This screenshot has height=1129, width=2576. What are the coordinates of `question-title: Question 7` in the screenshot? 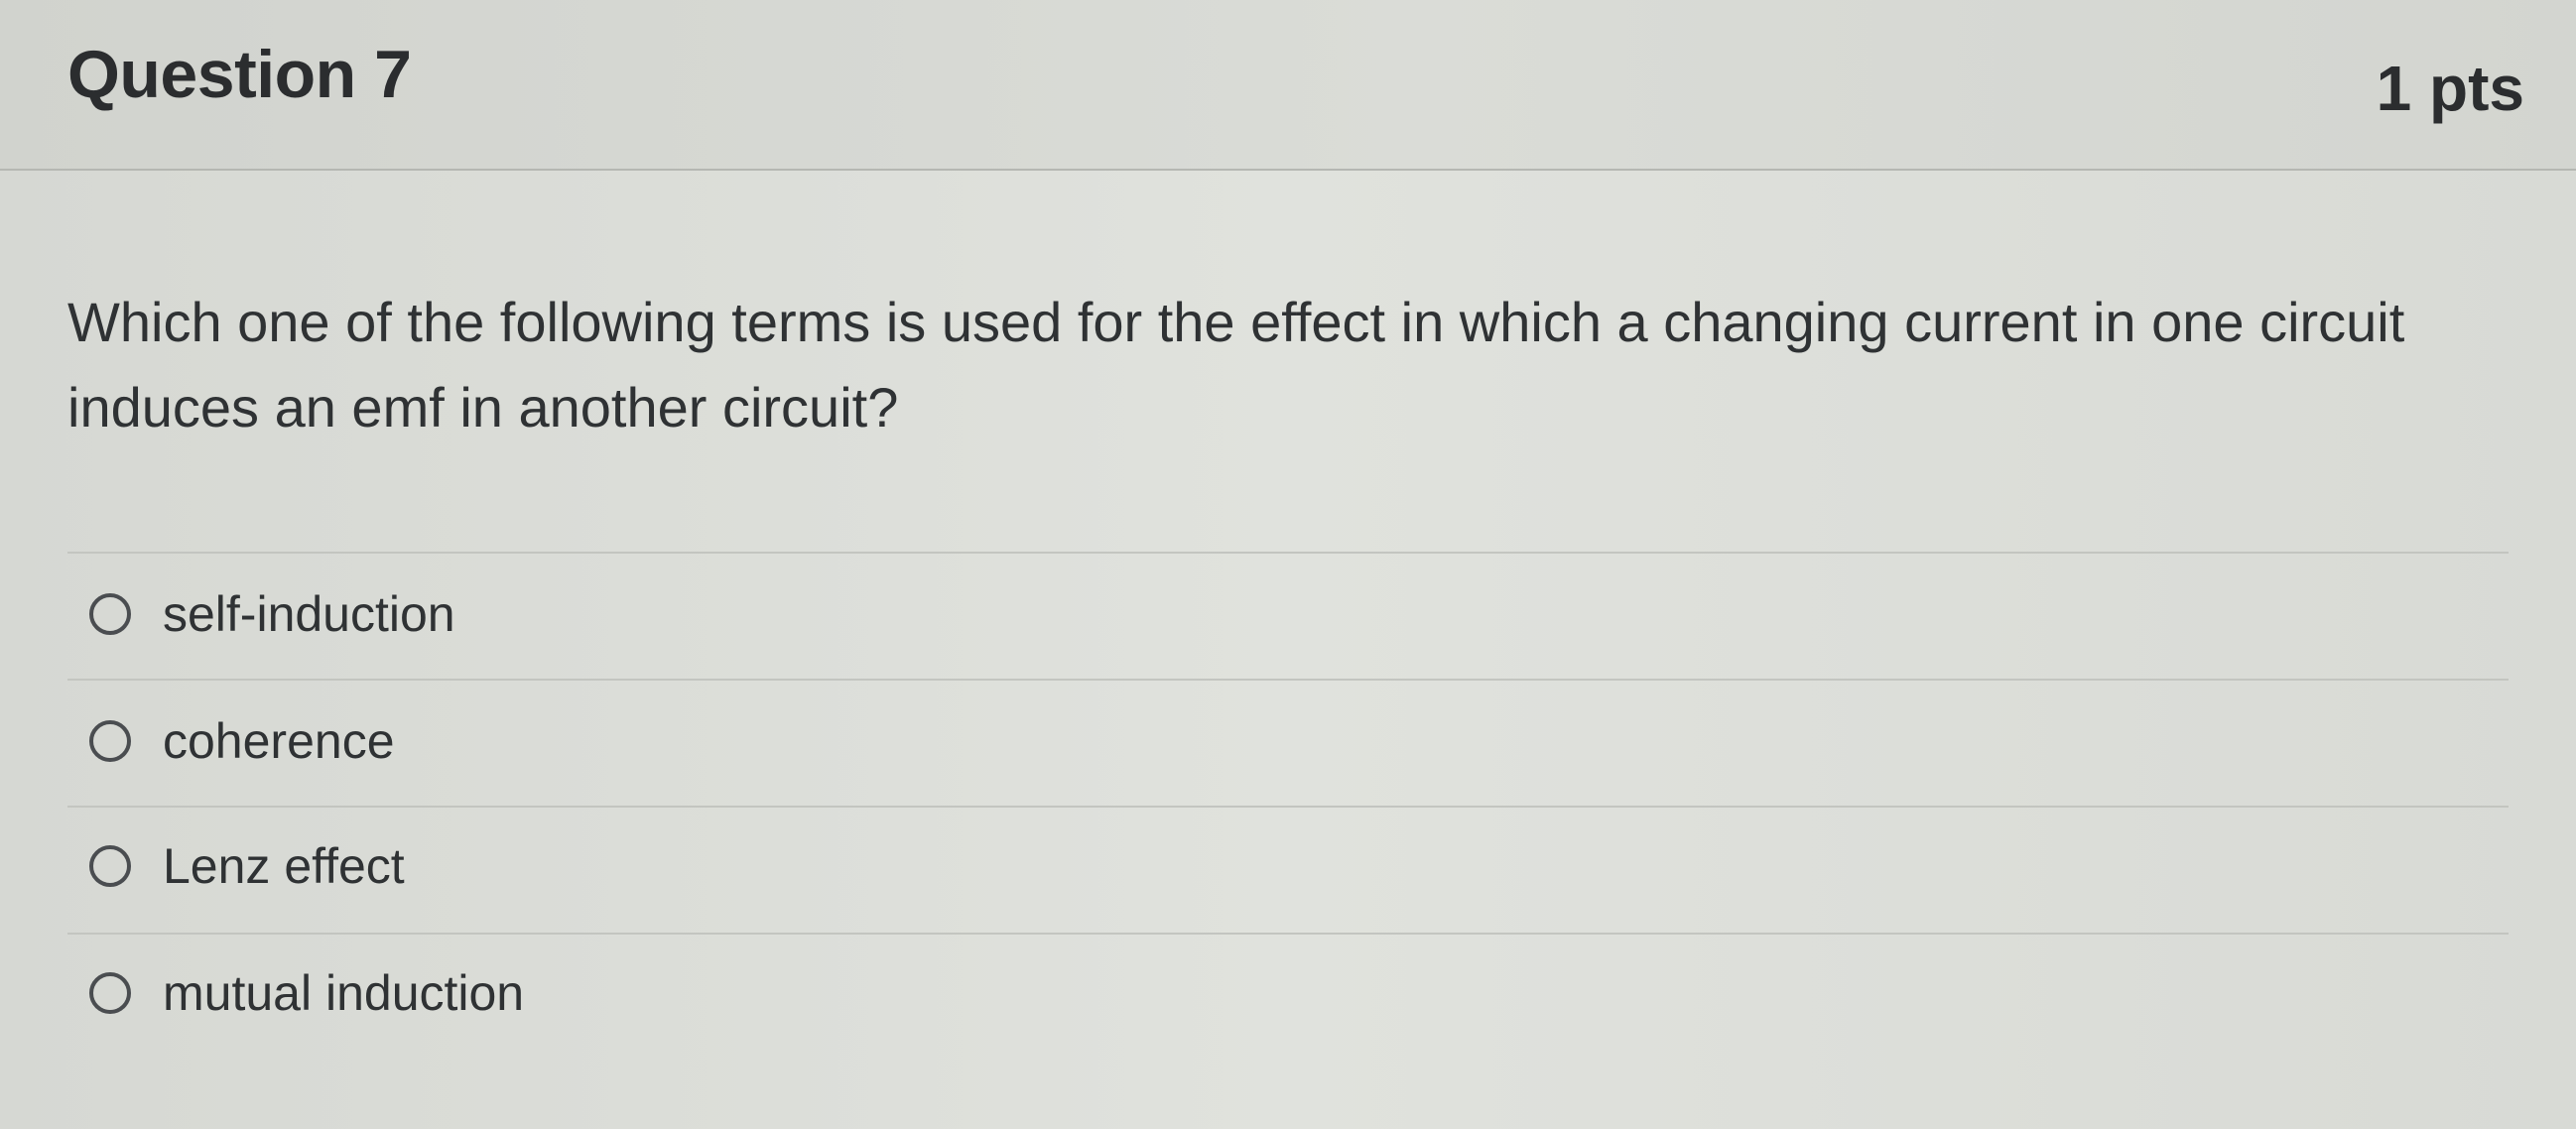 It's located at (240, 74).